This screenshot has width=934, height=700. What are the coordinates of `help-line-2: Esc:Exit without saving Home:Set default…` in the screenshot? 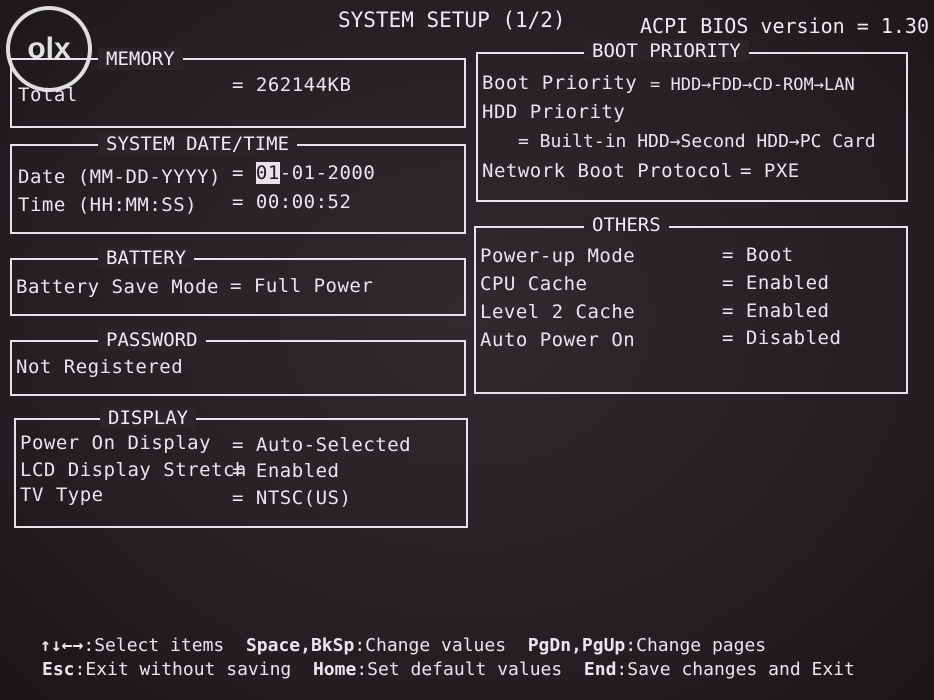 It's located at (448, 670).